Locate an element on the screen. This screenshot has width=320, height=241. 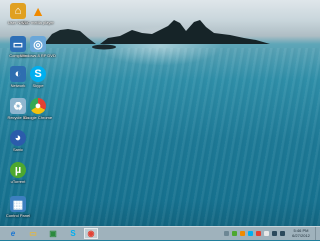
desktop-icon-chrome: ● Google Chrome is located at coordinates (38, 109).